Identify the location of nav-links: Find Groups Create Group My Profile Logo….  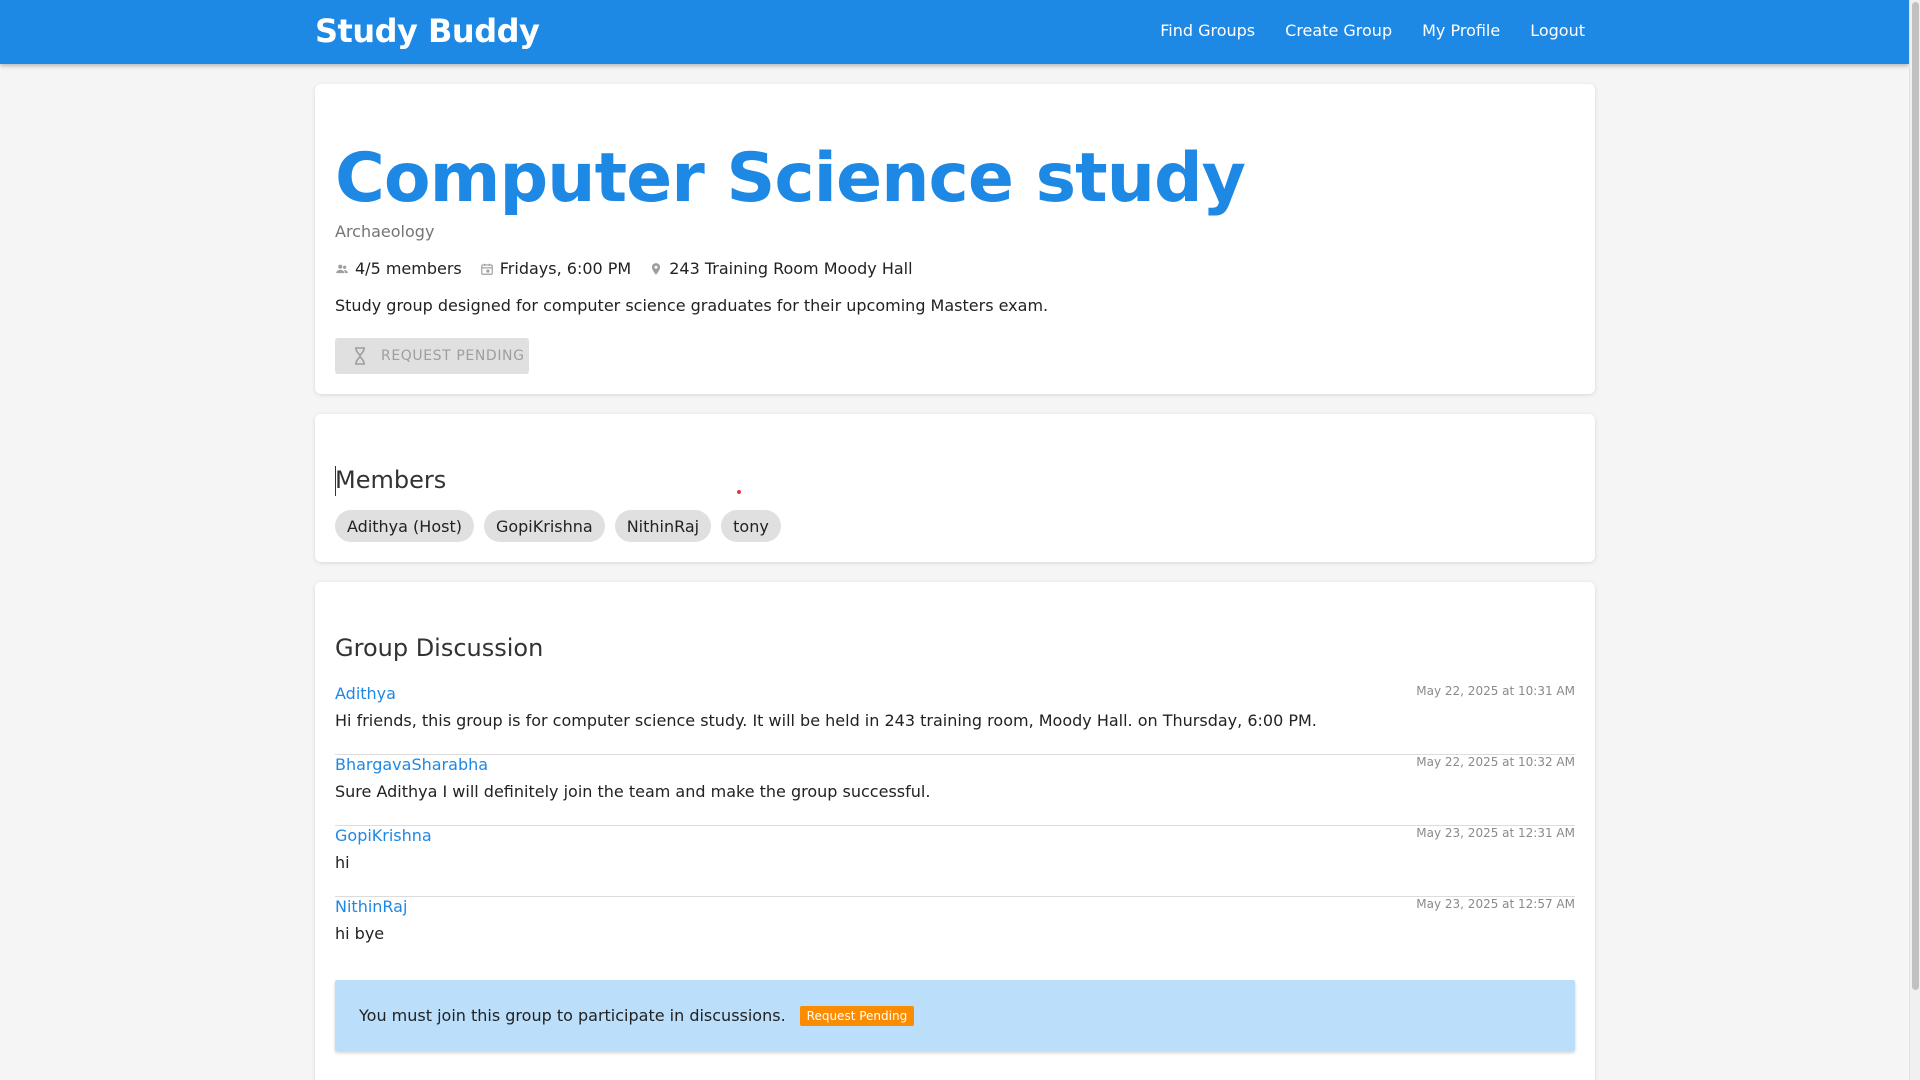
(1372, 30).